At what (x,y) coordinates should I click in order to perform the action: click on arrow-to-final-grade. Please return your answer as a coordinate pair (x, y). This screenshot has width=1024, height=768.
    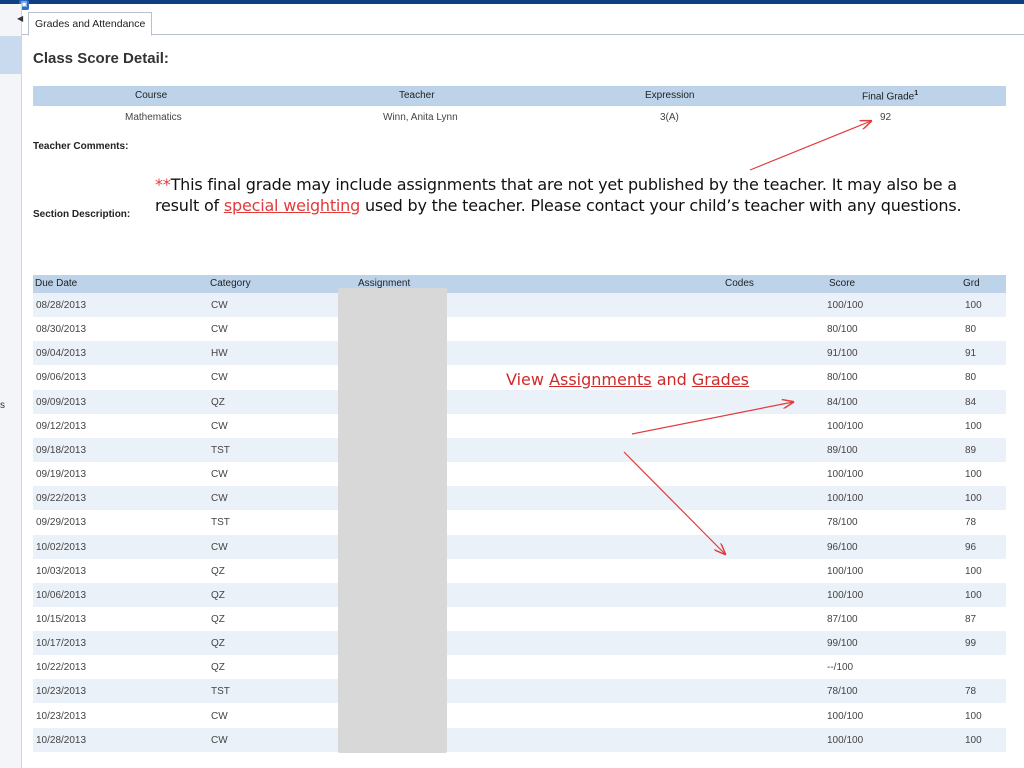
    Looking at the image, I should click on (810, 146).